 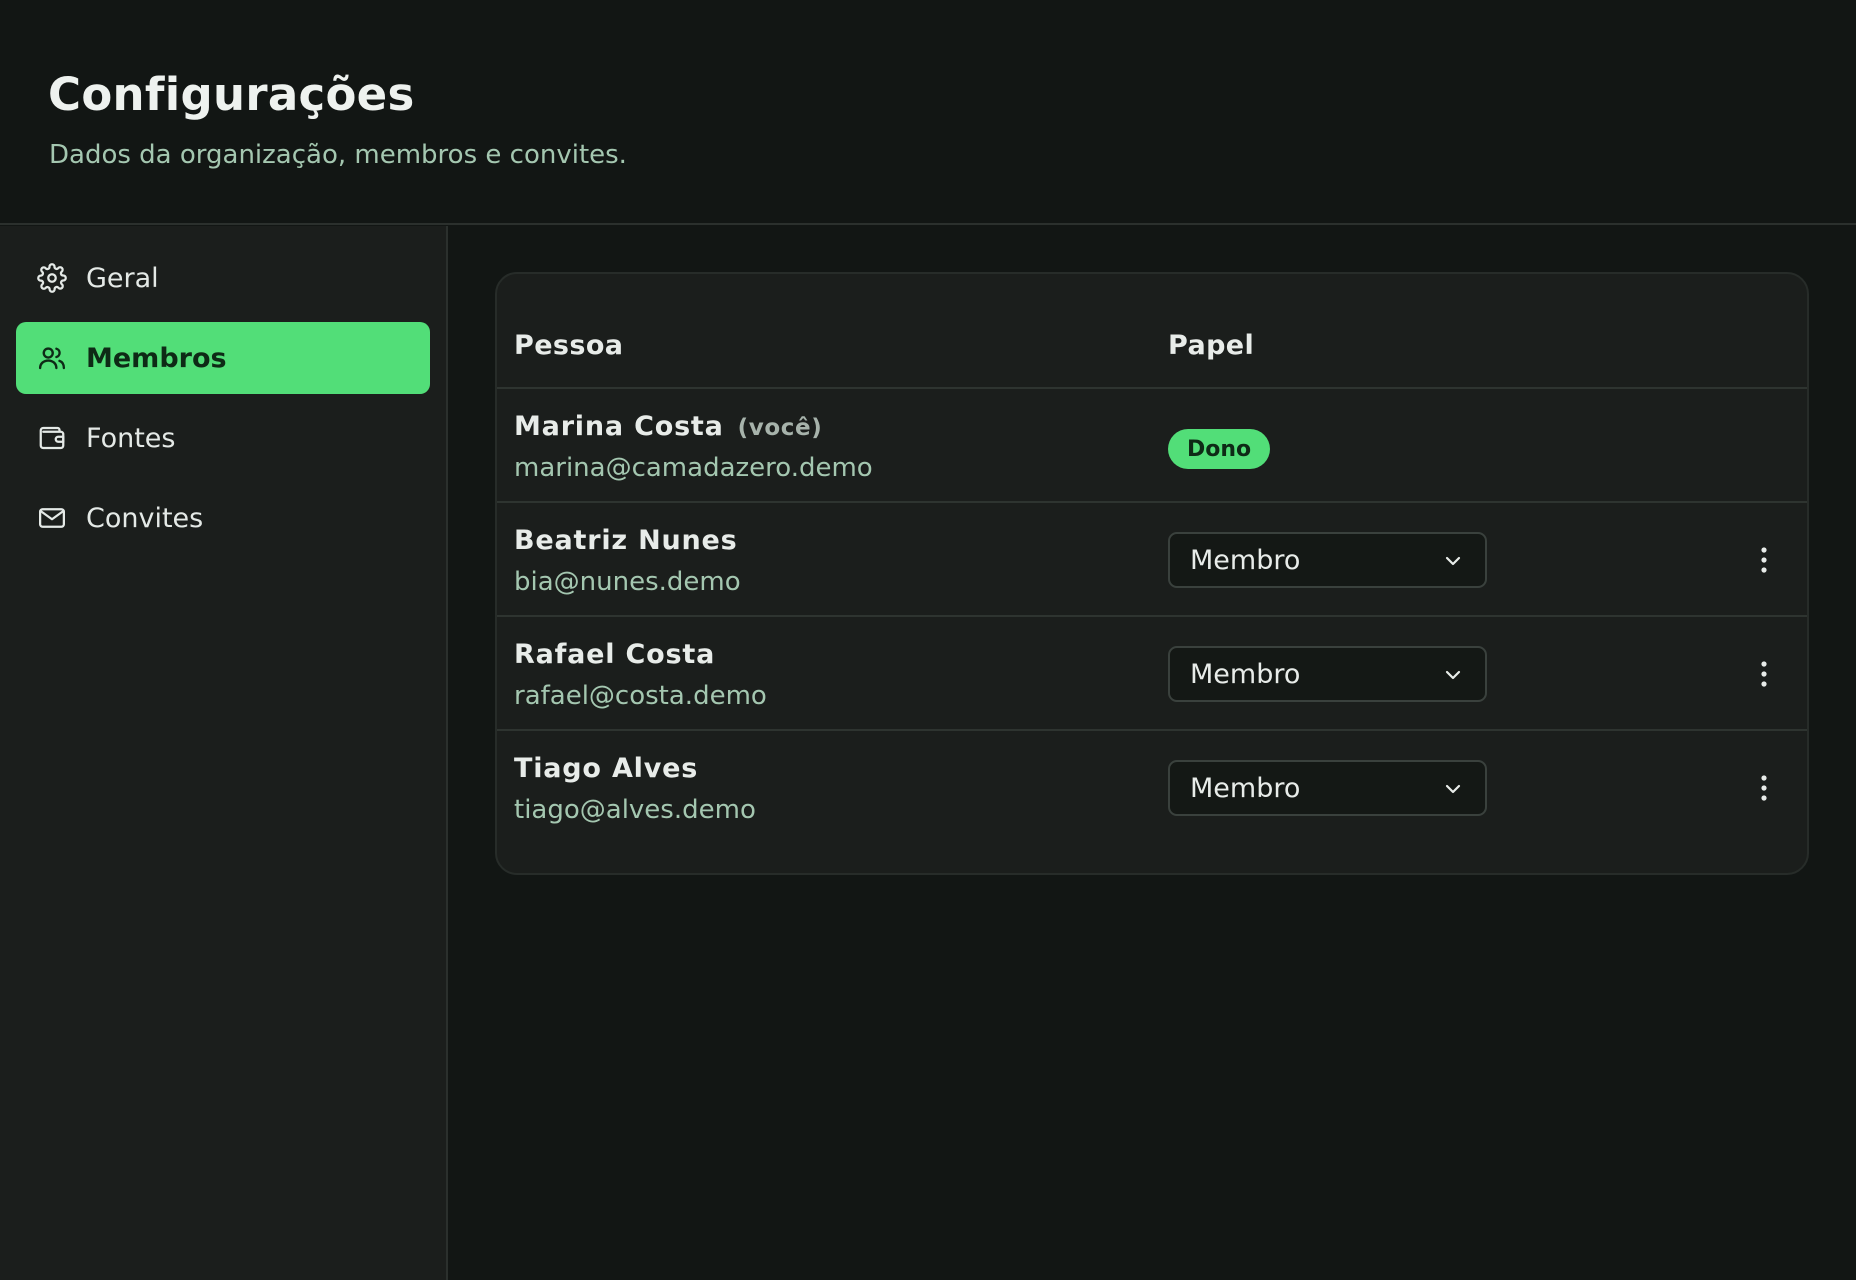 What do you see at coordinates (52, 358) in the screenshot?
I see `users-icon` at bounding box center [52, 358].